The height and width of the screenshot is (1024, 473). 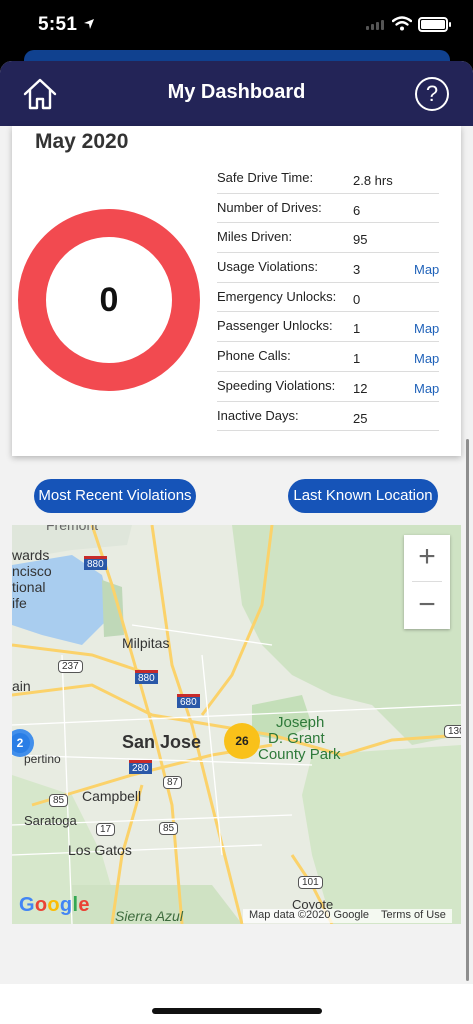 What do you see at coordinates (169, 828) in the screenshot?
I see `shield-r85b: 85` at bounding box center [169, 828].